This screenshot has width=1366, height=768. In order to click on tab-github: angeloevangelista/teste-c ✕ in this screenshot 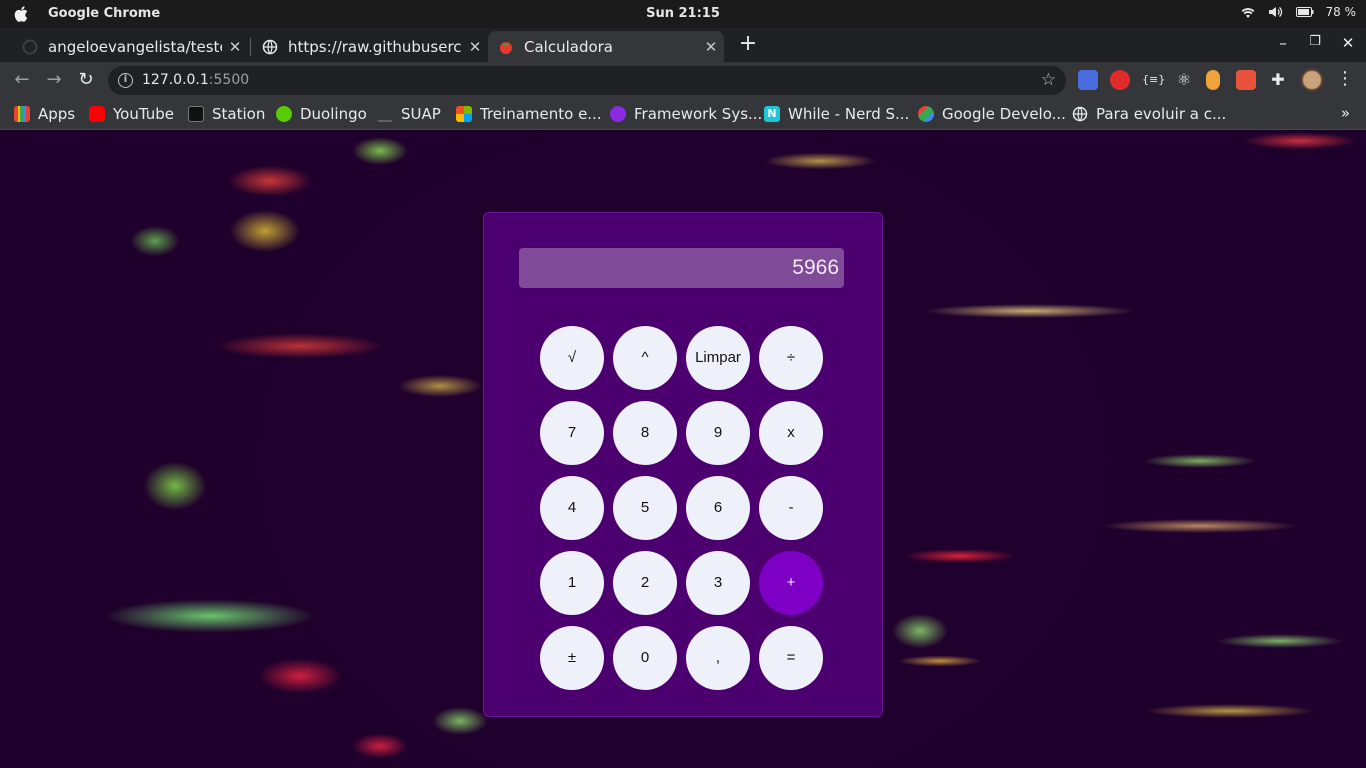, I will do `click(130, 46)`.